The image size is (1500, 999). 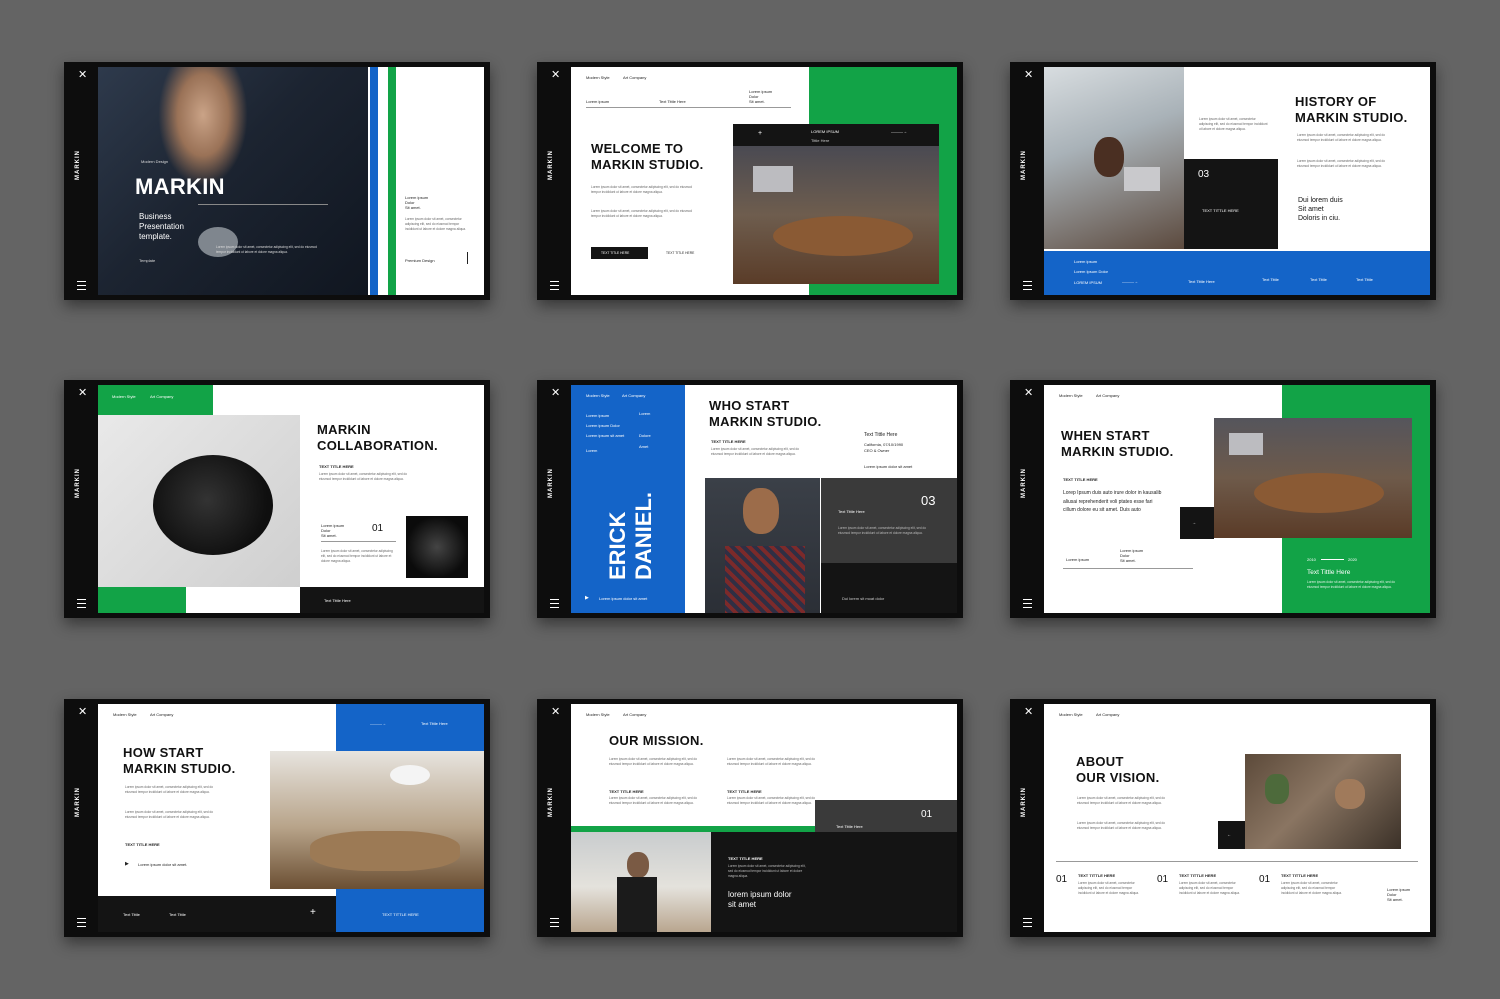 What do you see at coordinates (849, 826) in the screenshot?
I see `box-label: Text Tittle Here` at bounding box center [849, 826].